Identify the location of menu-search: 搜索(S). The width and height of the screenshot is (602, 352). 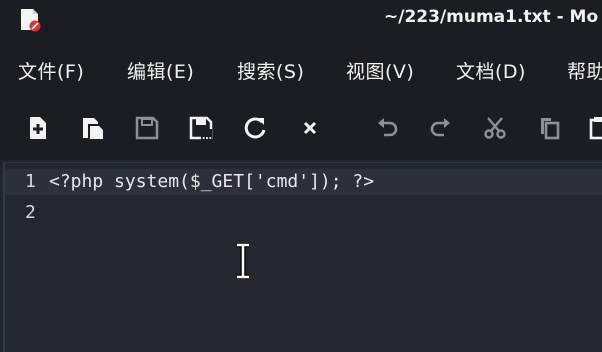
(270, 70).